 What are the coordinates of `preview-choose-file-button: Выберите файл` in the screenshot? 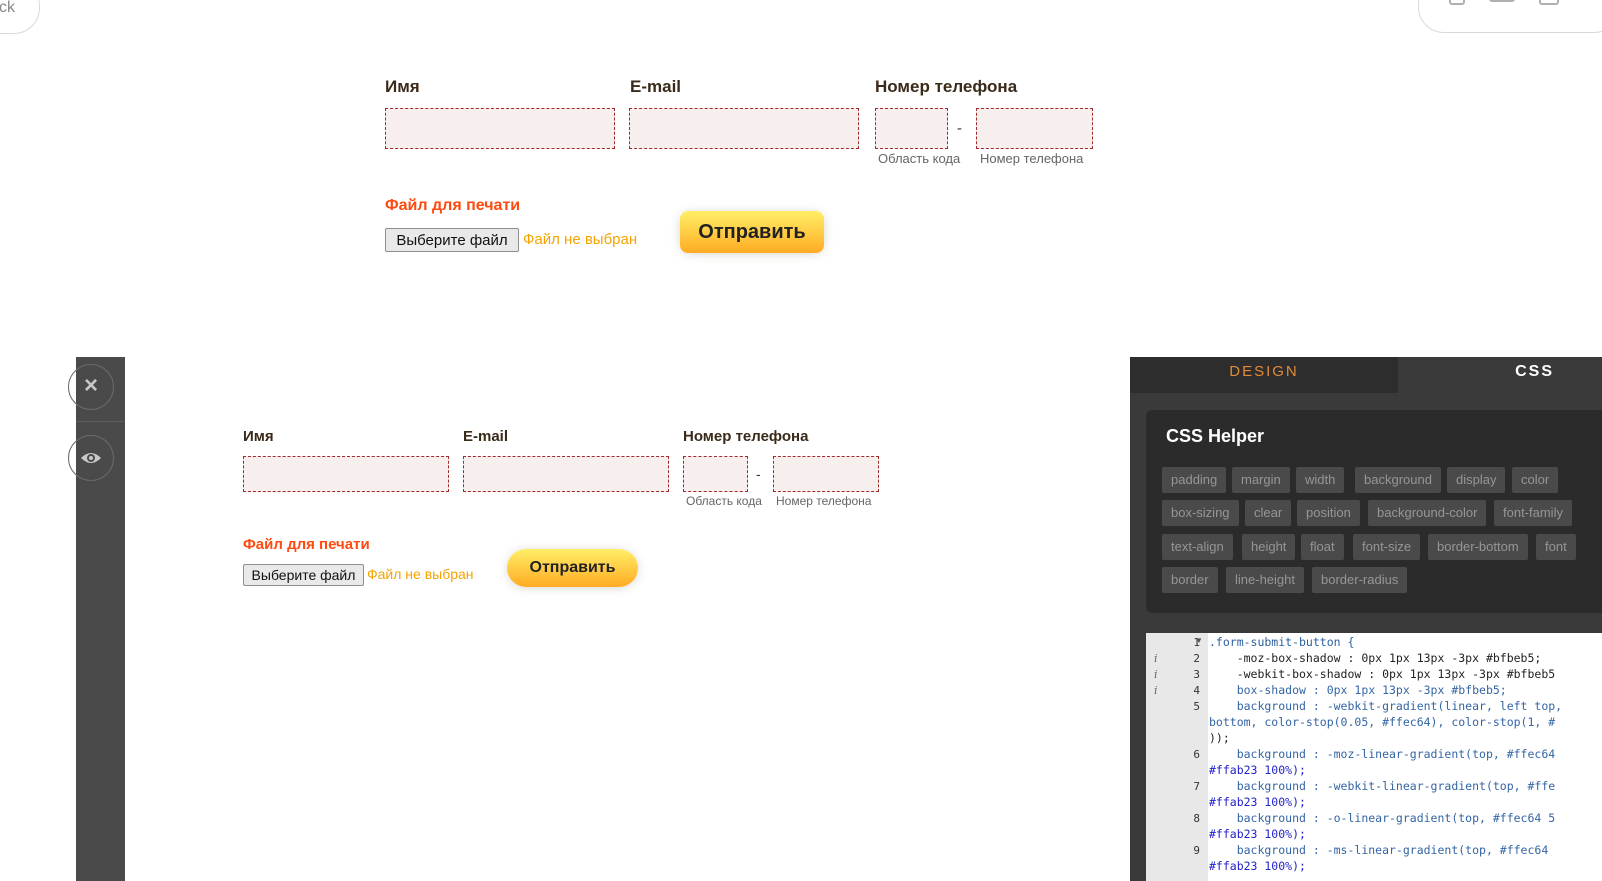 It's located at (303, 575).